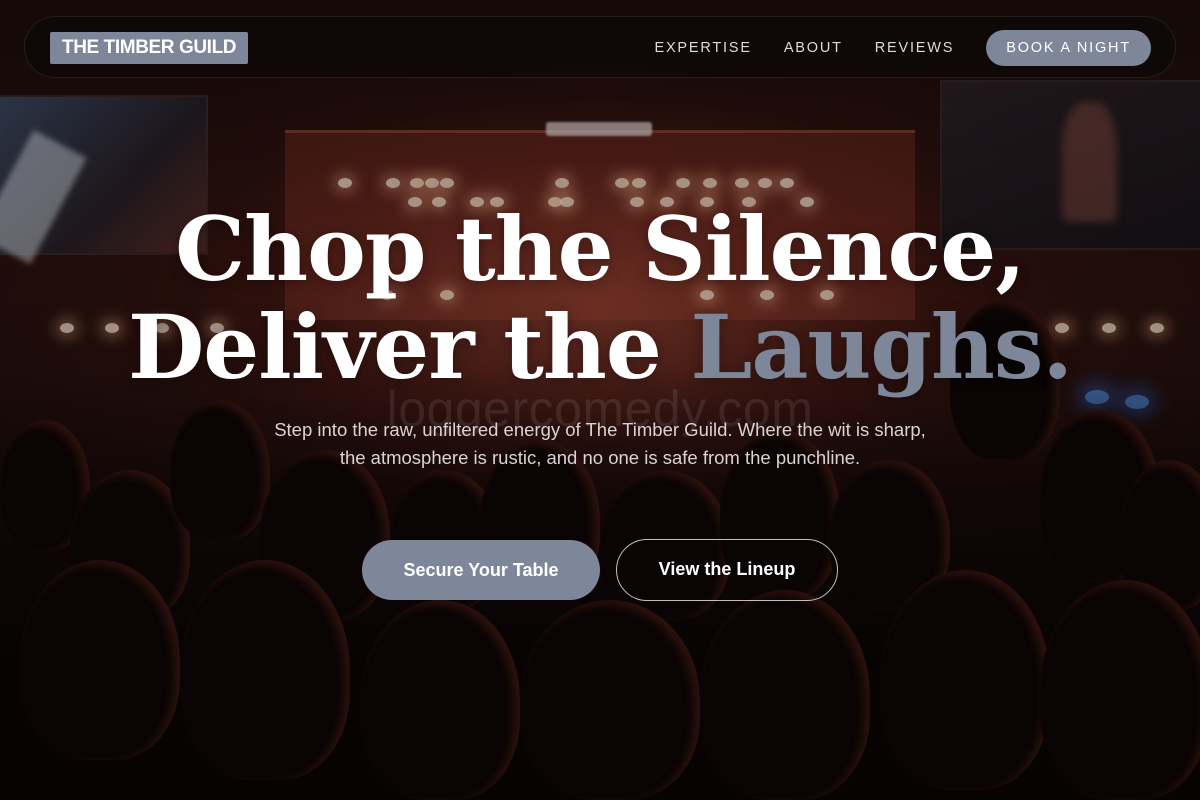 Image resolution: width=1200 pixels, height=800 pixels. What do you see at coordinates (914, 48) in the screenshot?
I see `nav-link-reviews: REVIEWS` at bounding box center [914, 48].